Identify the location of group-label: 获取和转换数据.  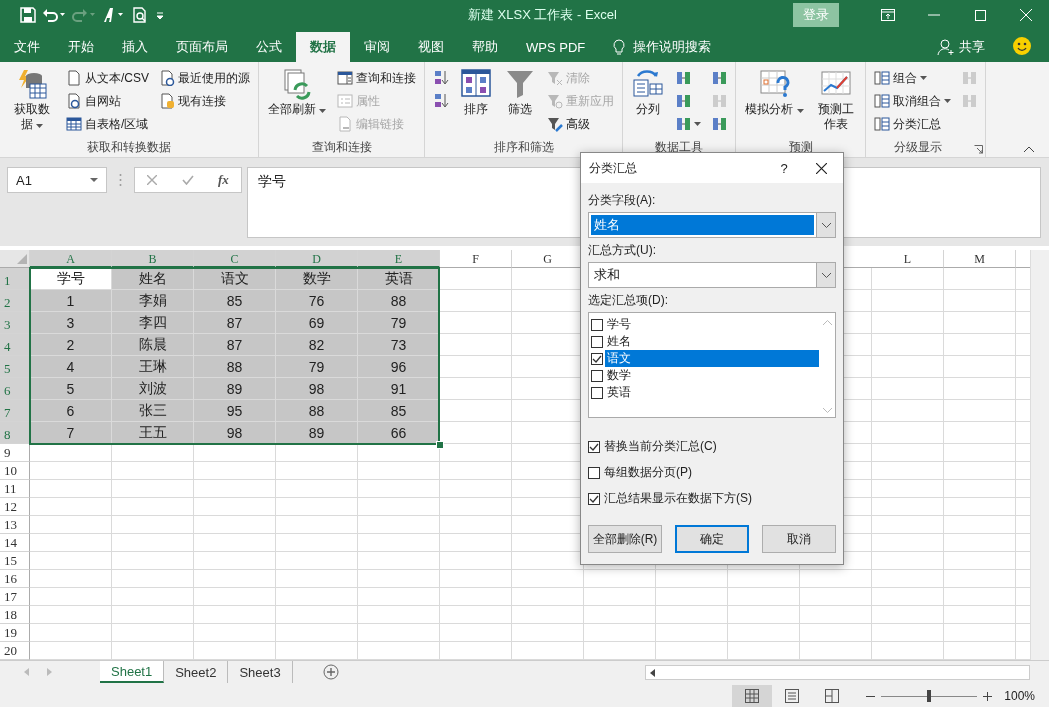
(129, 147).